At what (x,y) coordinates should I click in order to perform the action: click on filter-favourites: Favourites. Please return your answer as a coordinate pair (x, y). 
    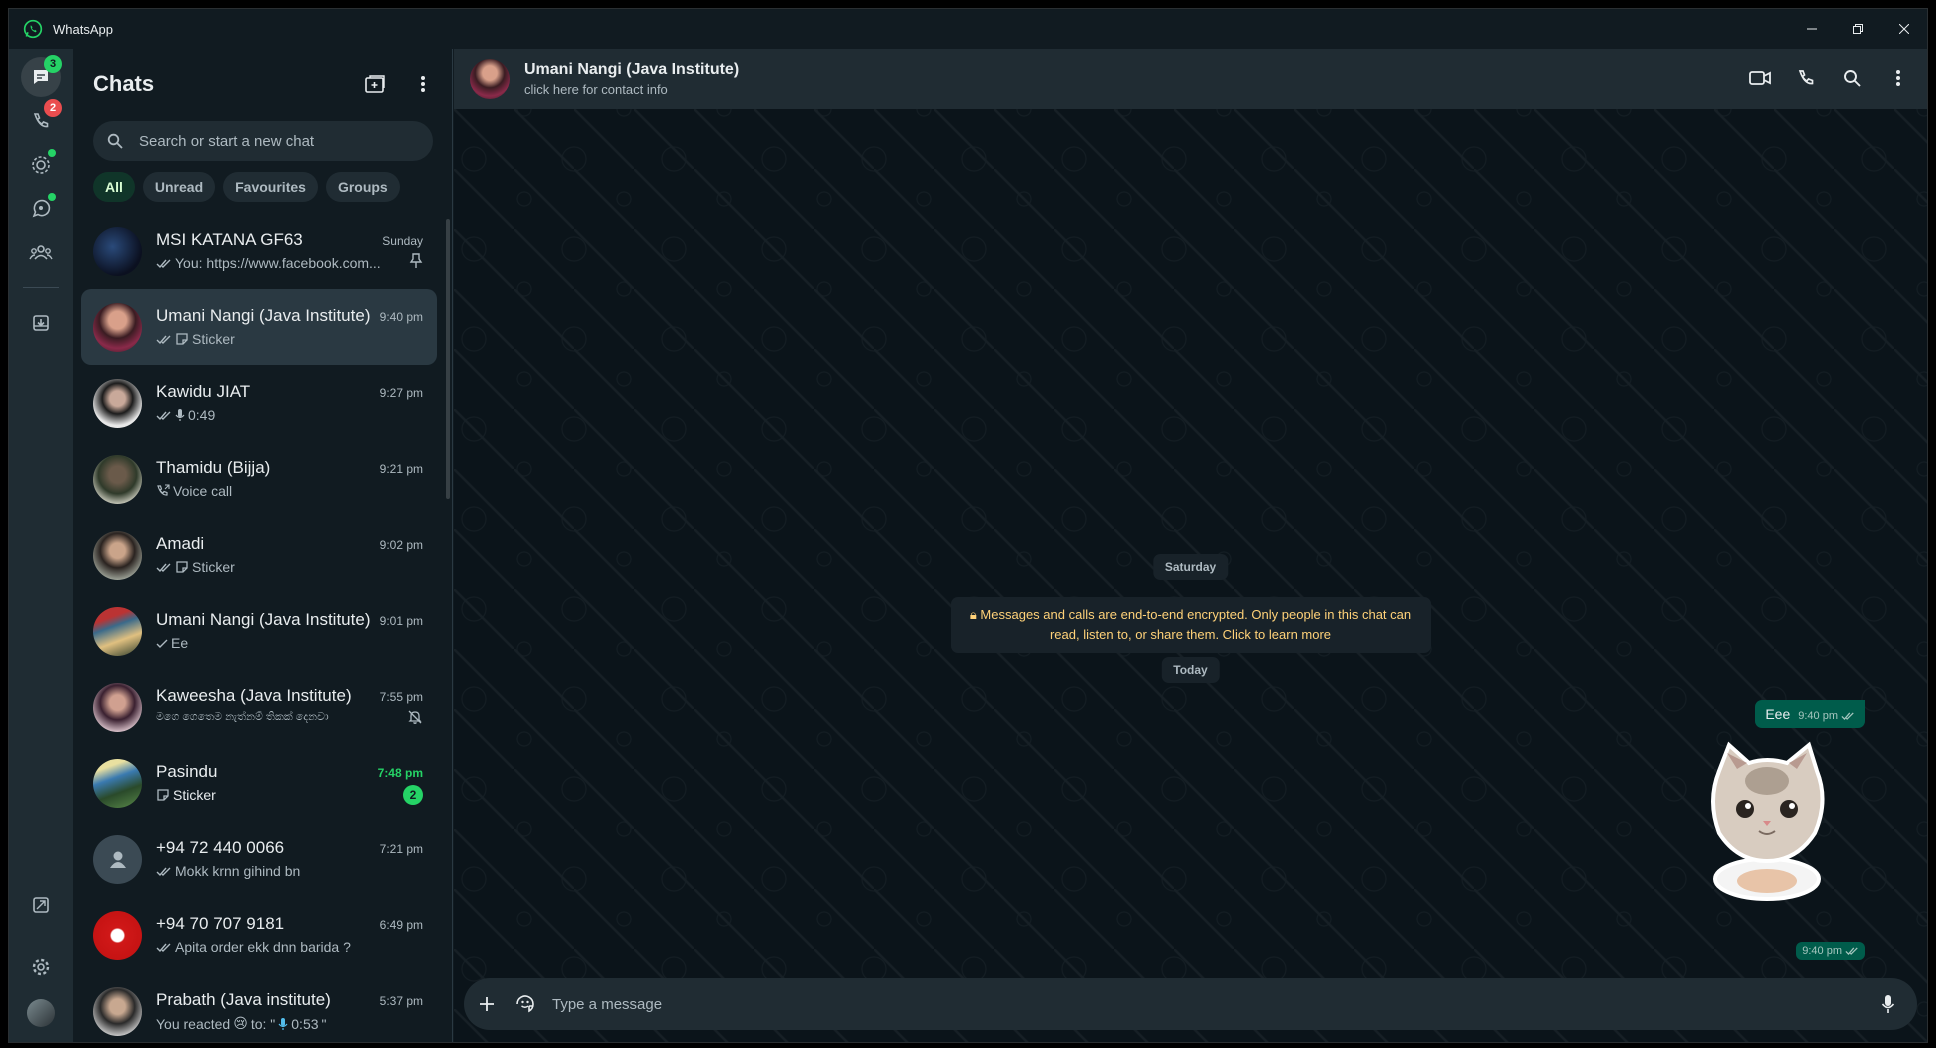
    Looking at the image, I should click on (270, 187).